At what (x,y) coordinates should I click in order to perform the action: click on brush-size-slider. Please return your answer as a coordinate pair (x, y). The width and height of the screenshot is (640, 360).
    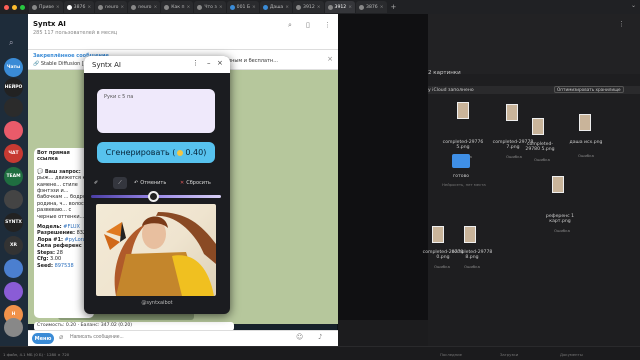
    Looking at the image, I should click on (156, 196).